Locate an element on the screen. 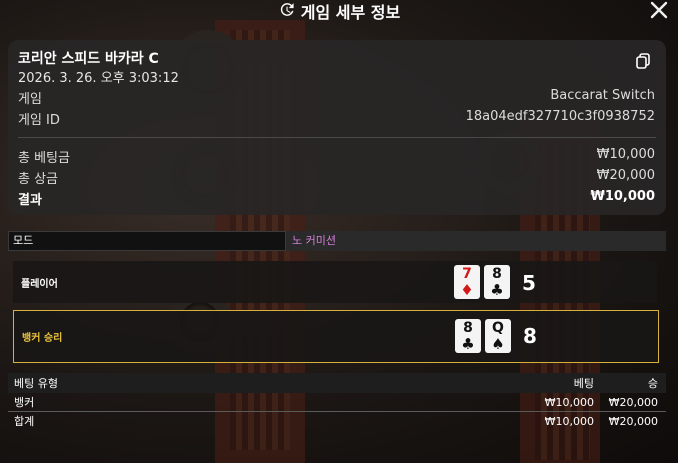  total-win-row: 총 상금 ₩20,000 is located at coordinates (336, 177).